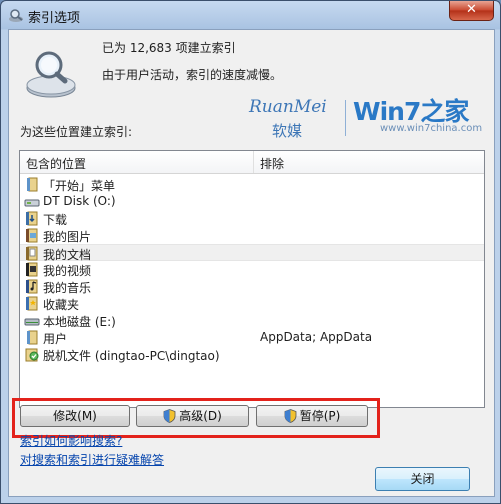 This screenshot has width=501, height=504. What do you see at coordinates (192, 75) in the screenshot?
I see `index-speed-status: 由于用户活动，索引的速度减慢。` at bounding box center [192, 75].